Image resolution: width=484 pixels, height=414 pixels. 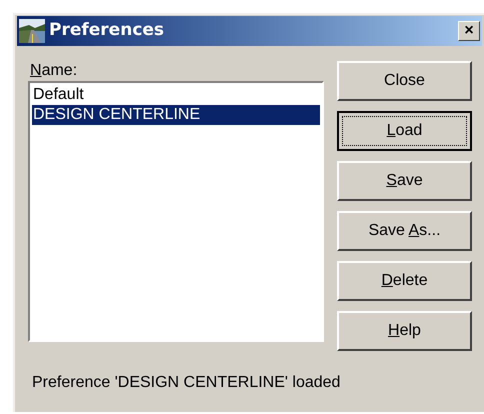 I want to click on name-label: Name:, so click(x=54, y=71).